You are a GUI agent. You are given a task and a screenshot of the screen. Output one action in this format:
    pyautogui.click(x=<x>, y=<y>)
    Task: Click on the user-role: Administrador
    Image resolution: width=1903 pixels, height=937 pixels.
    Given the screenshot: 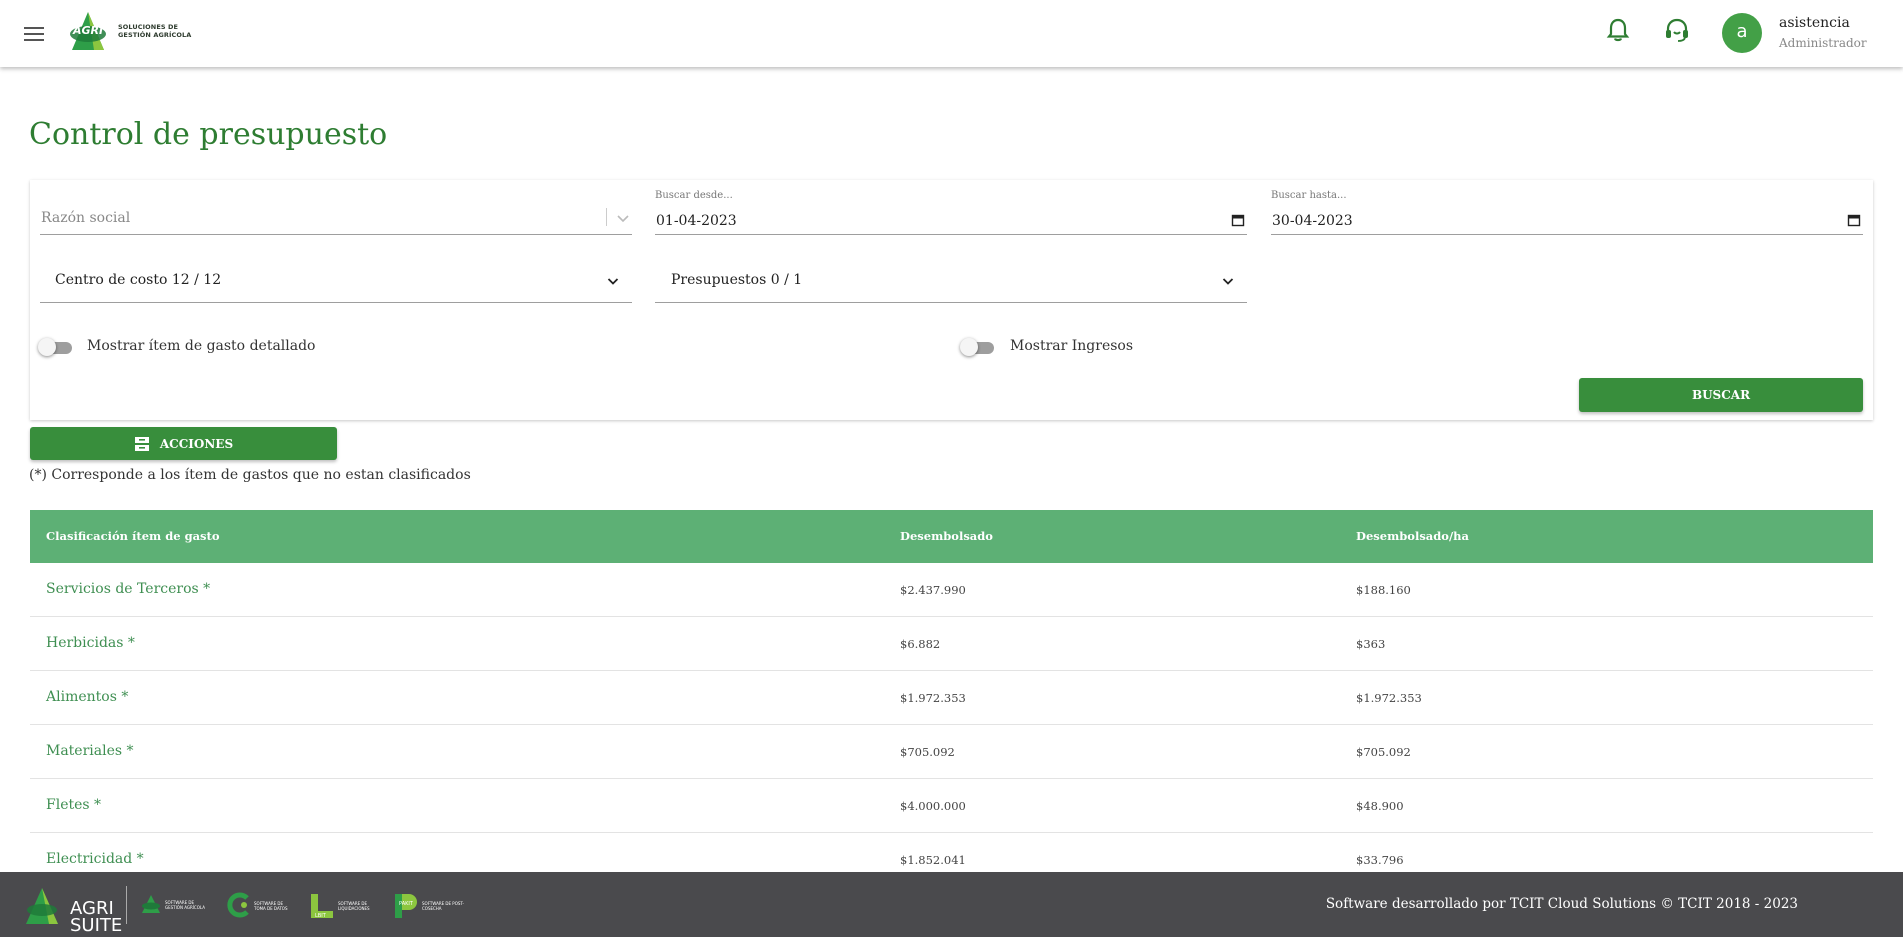 What is the action you would take?
    pyautogui.click(x=1823, y=43)
    